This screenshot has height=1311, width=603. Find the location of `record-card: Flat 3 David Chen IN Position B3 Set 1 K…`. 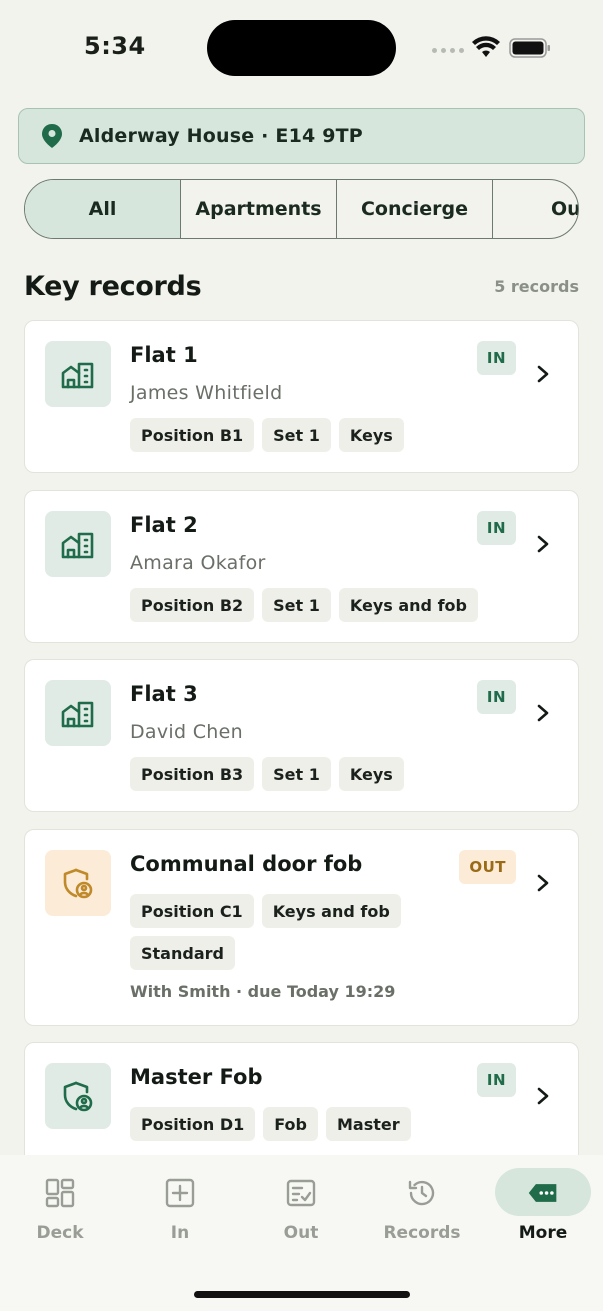

record-card: Flat 3 David Chen IN Position B3 Set 1 K… is located at coordinates (301, 735).